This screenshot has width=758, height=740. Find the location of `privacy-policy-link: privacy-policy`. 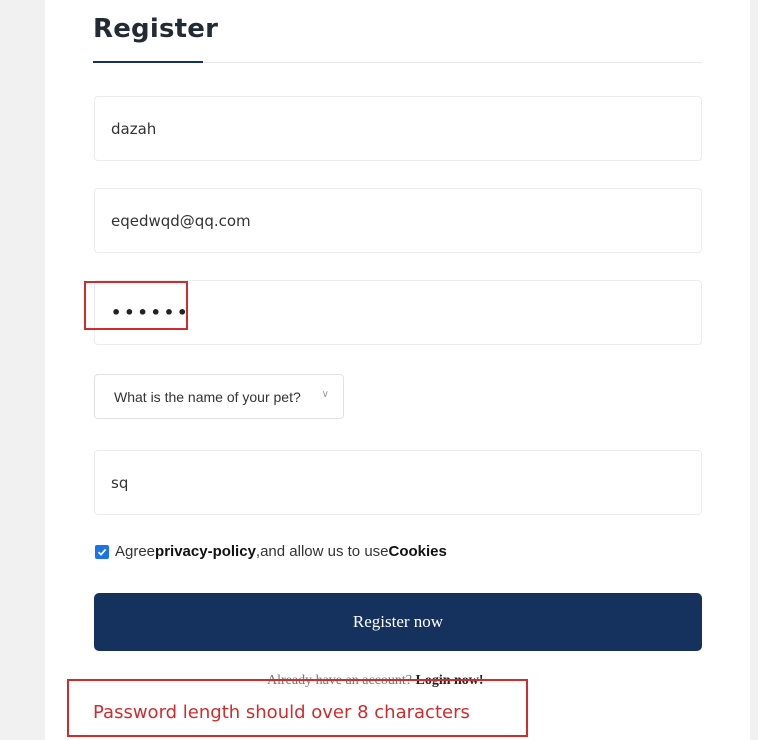

privacy-policy-link: privacy-policy is located at coordinates (205, 551).